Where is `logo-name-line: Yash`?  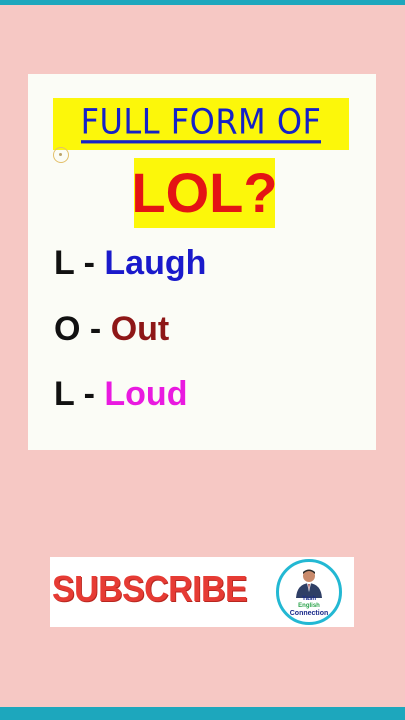
logo-name-line: Yash is located at coordinates (308, 599).